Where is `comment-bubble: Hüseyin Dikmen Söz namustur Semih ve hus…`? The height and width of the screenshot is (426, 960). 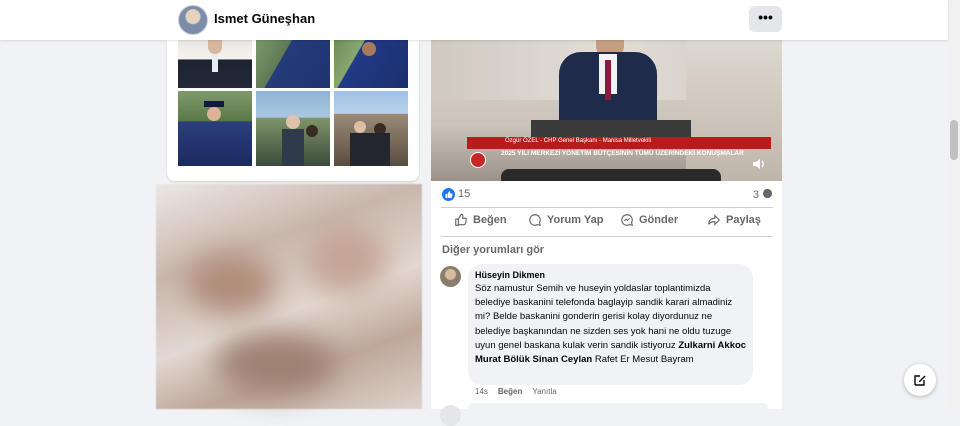 comment-bubble: Hüseyin Dikmen Söz namustur Semih ve hus… is located at coordinates (610, 324).